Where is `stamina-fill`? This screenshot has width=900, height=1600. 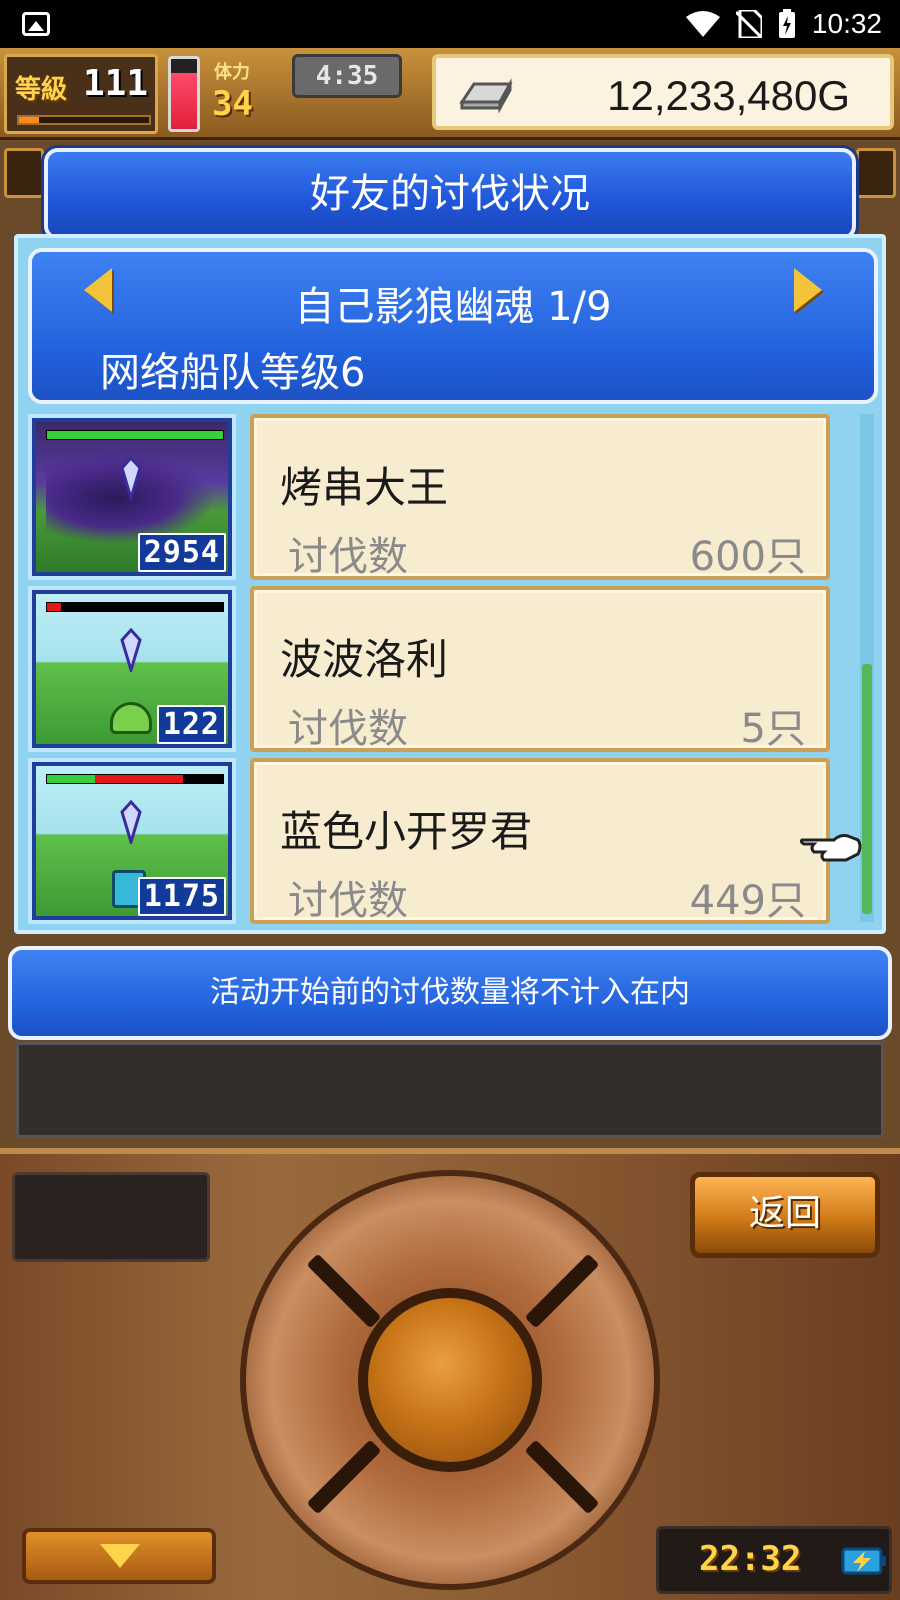
stamina-fill is located at coordinates (184, 101).